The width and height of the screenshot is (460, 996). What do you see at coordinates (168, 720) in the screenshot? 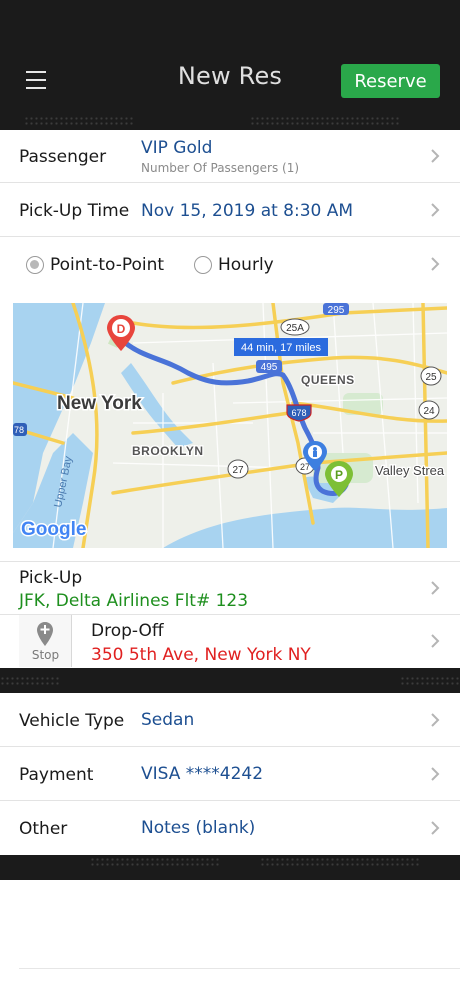
I see `vehicle-type-value: Sedan` at bounding box center [168, 720].